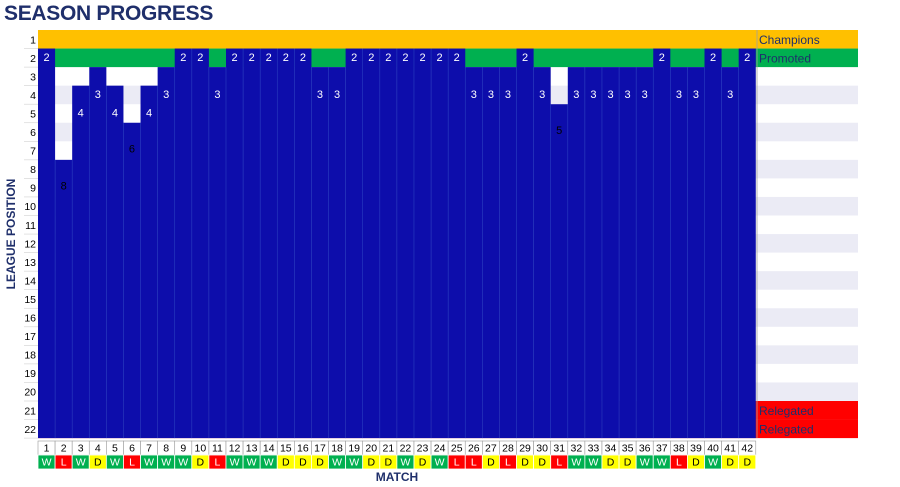 The image size is (900, 487). What do you see at coordinates (389, 449) in the screenshot?
I see `match-number: 21` at bounding box center [389, 449].